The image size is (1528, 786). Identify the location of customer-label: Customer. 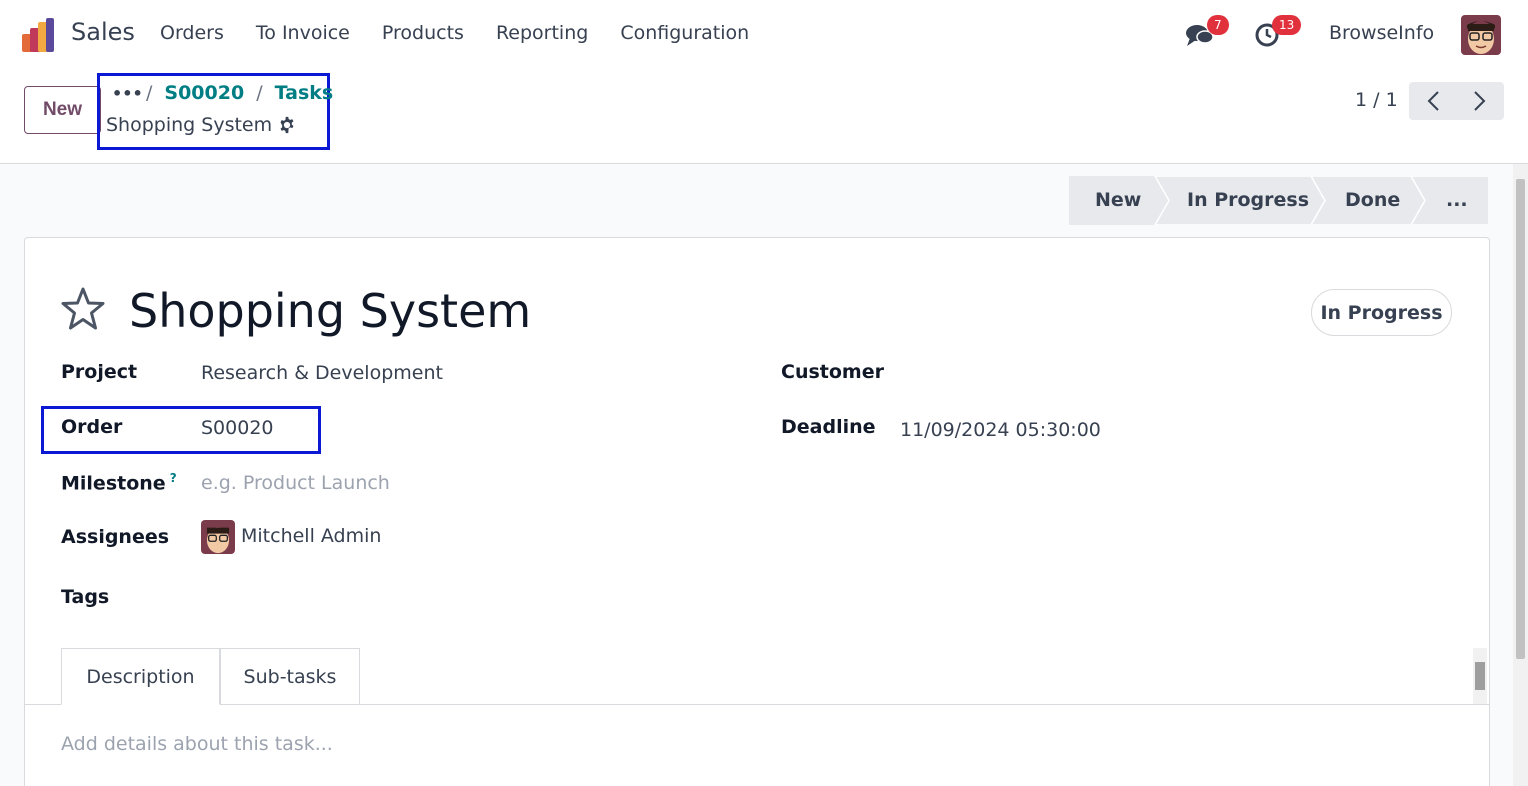
(832, 372).